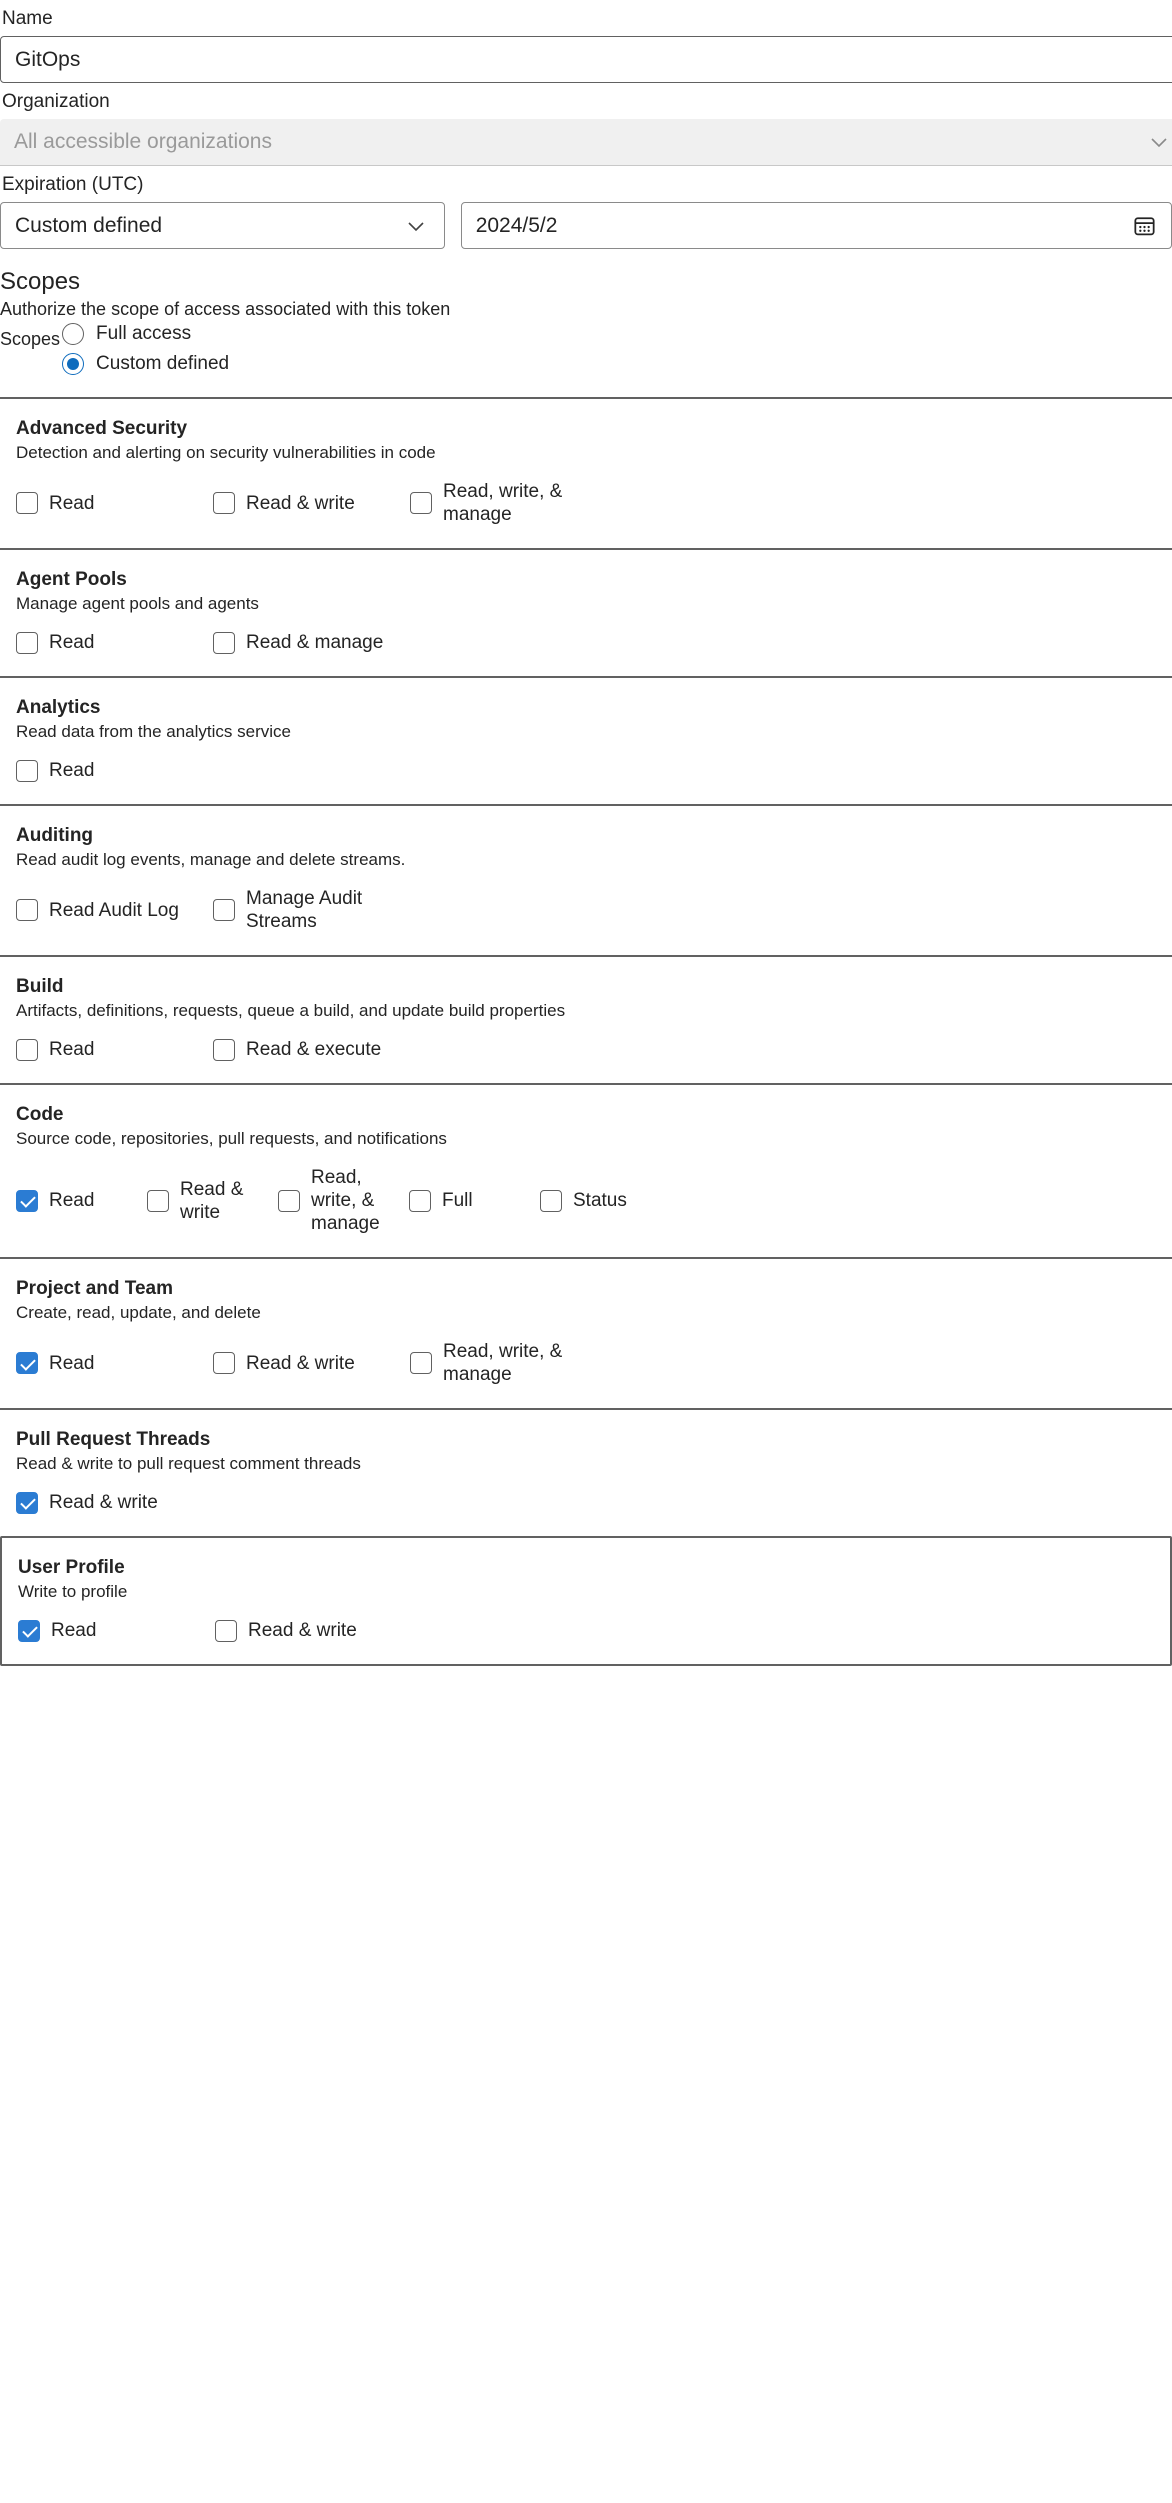  I want to click on name-input-value: GitOps, so click(48, 59).